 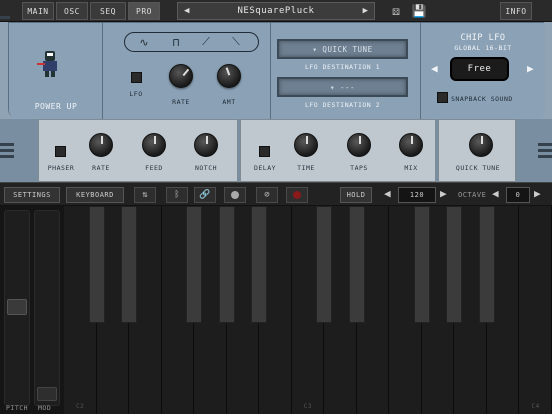 What do you see at coordinates (154, 168) in the screenshot?
I see `phaser-feed-label: FEED` at bounding box center [154, 168].